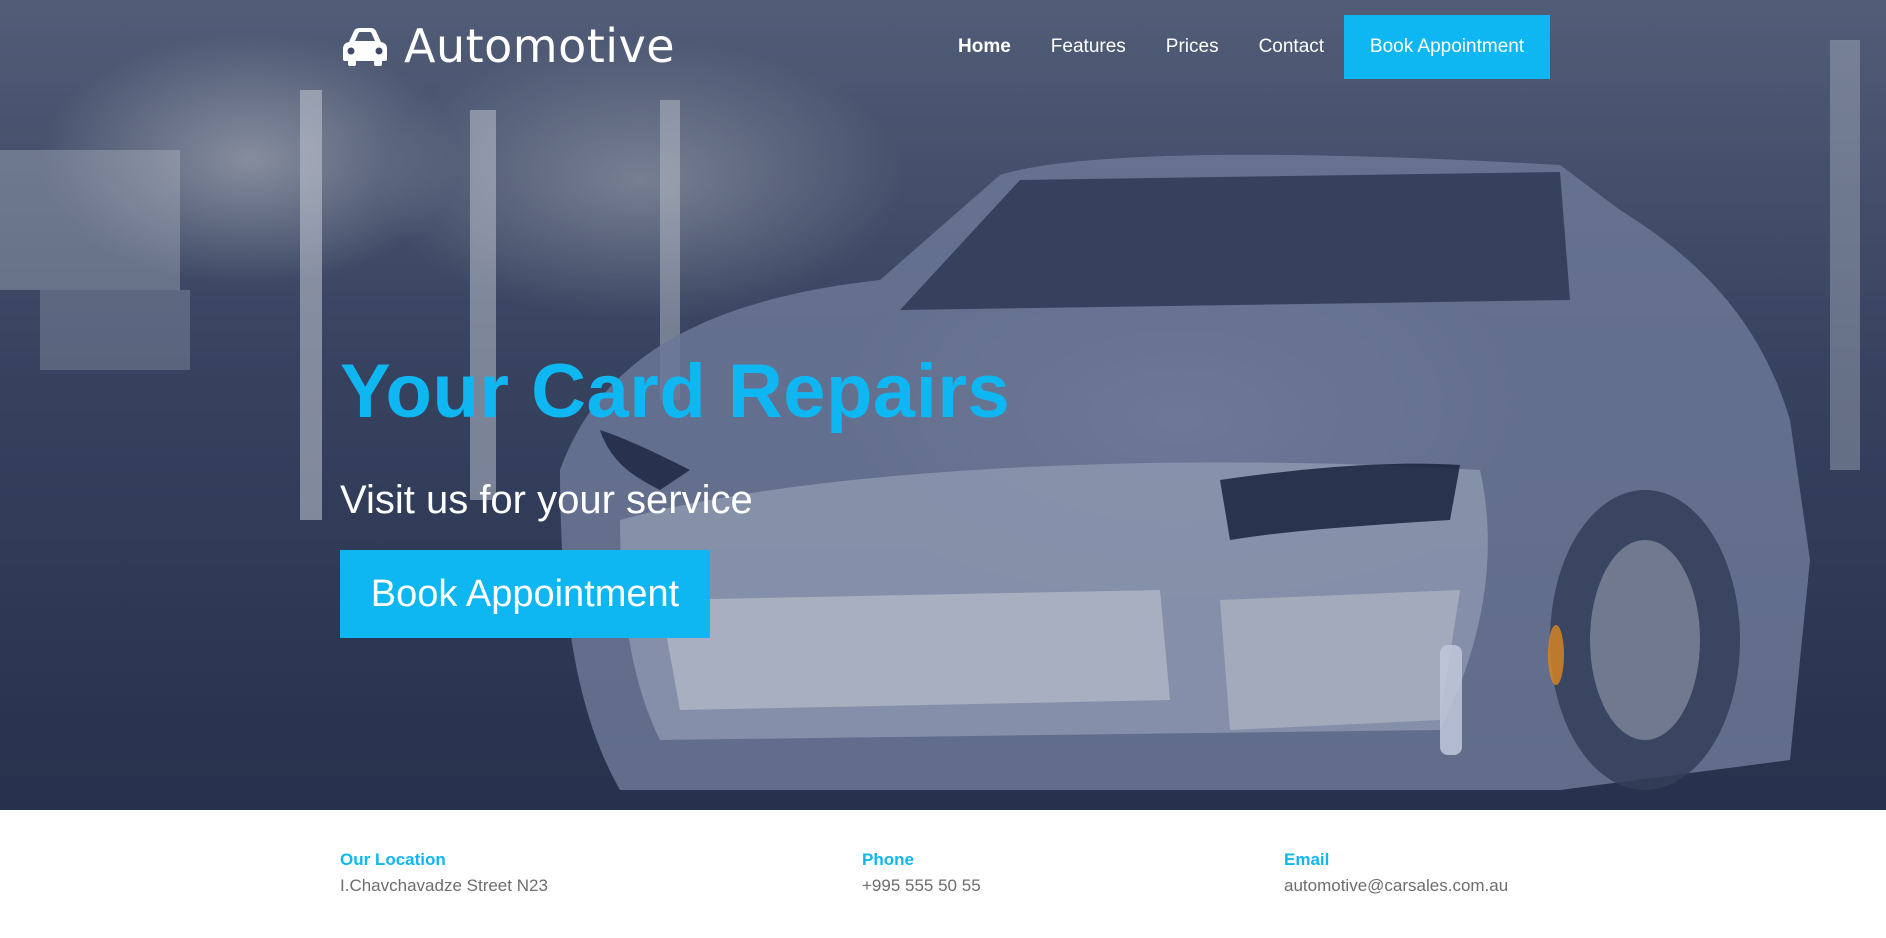 This screenshot has width=1886, height=938. I want to click on email-label: Email, so click(1307, 859).